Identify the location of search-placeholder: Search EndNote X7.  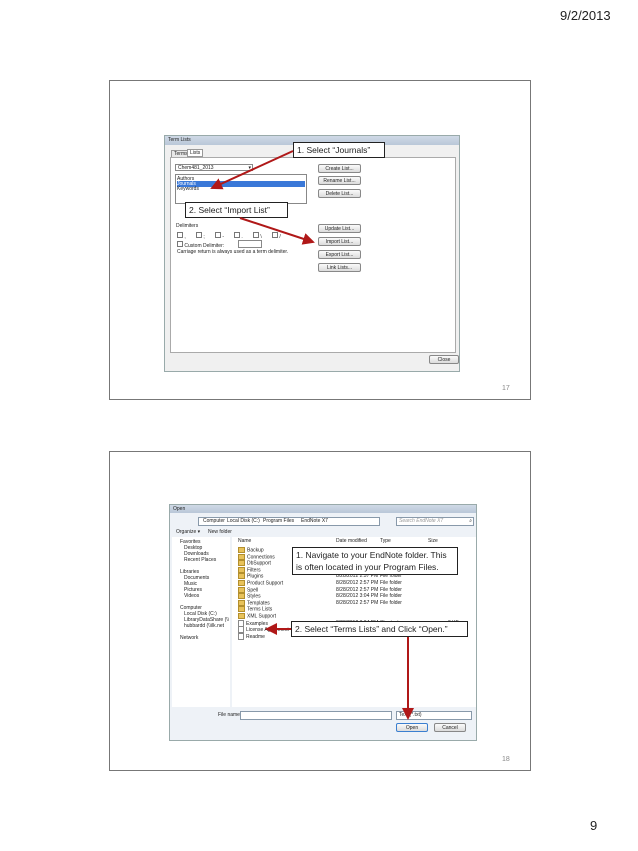
(421, 521).